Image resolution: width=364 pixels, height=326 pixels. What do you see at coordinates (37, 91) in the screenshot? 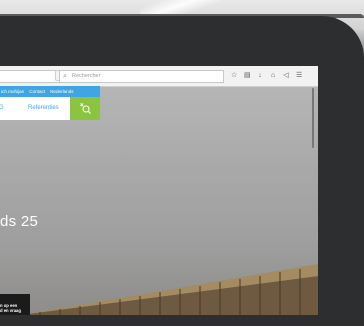
I see `topbar-link-contact: Contact` at bounding box center [37, 91].